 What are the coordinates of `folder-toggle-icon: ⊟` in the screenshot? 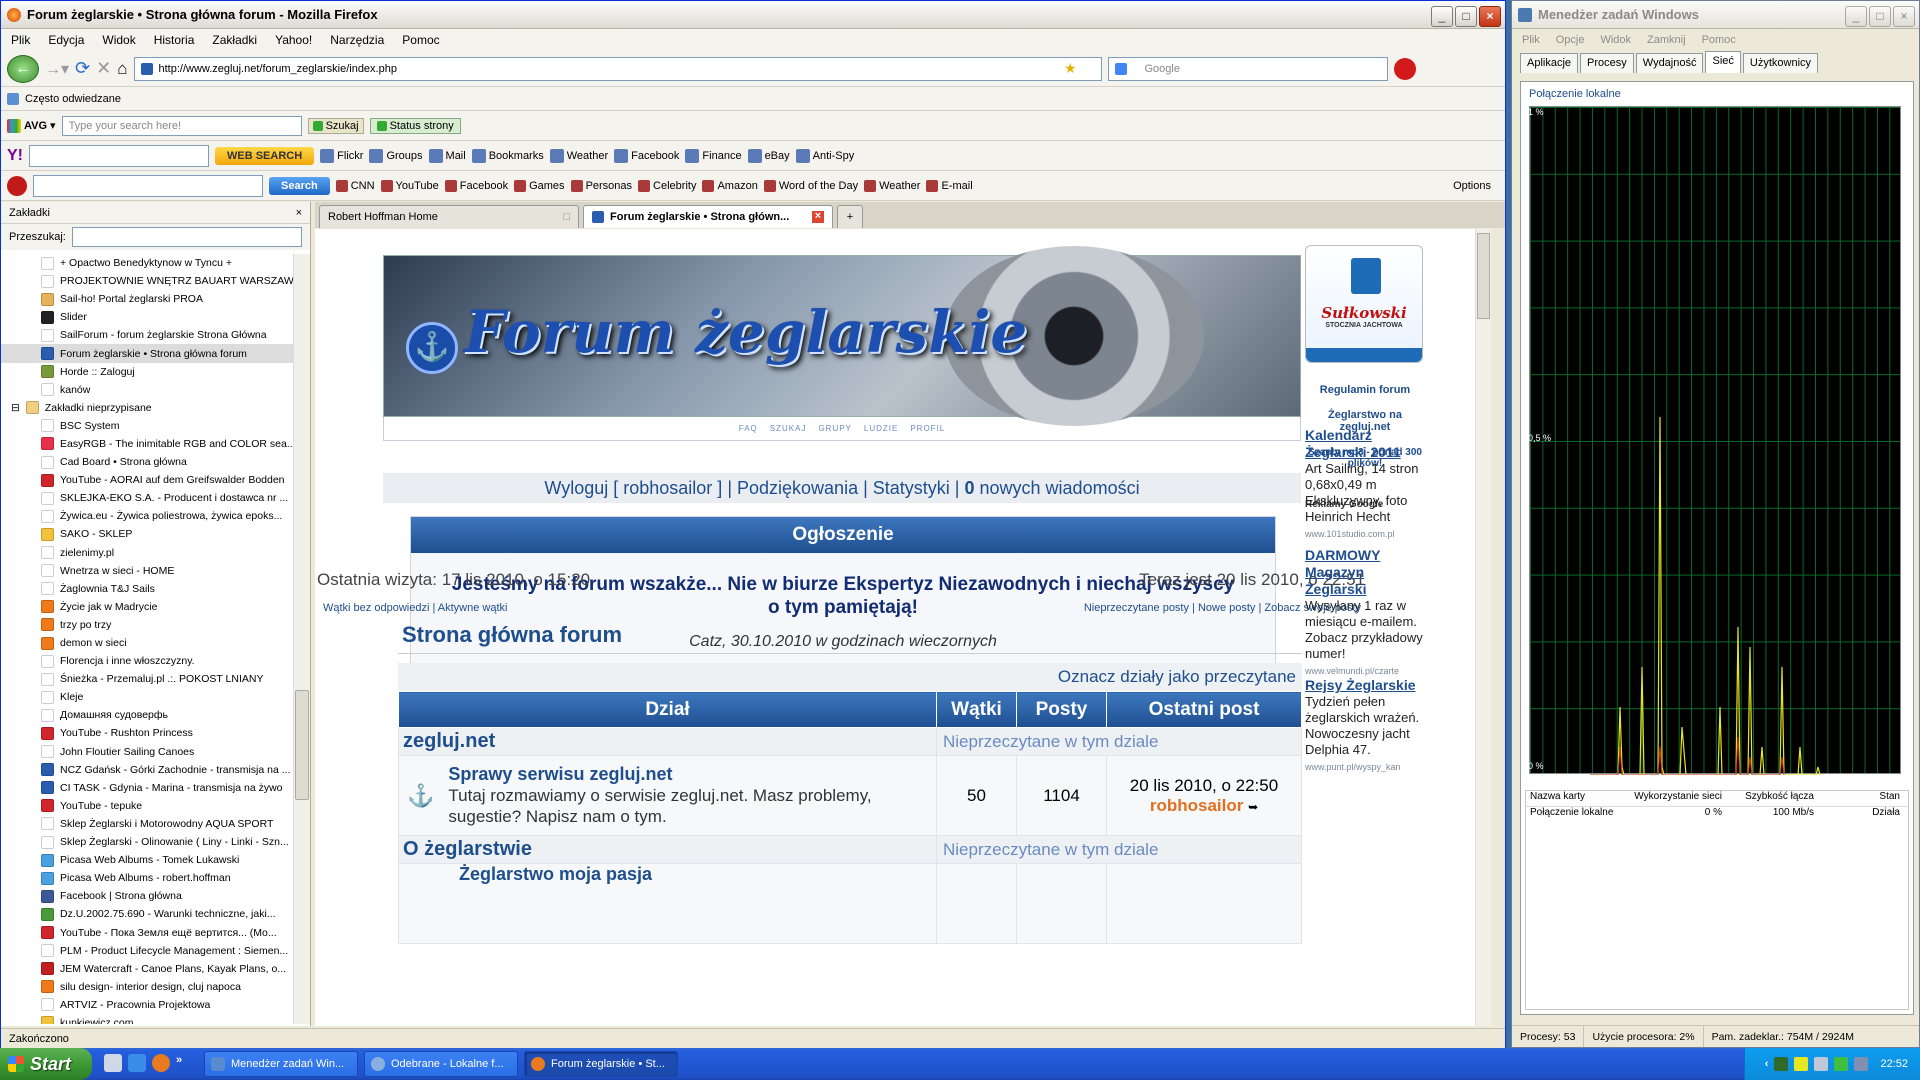 It's located at (15, 408).